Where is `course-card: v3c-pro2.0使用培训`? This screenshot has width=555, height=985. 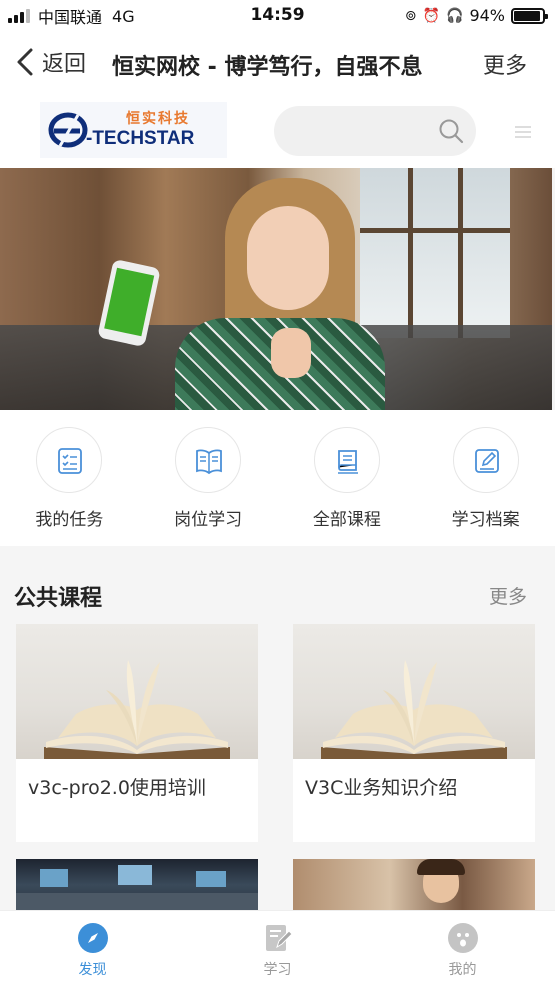
course-card: v3c-pro2.0使用培训 is located at coordinates (137, 733).